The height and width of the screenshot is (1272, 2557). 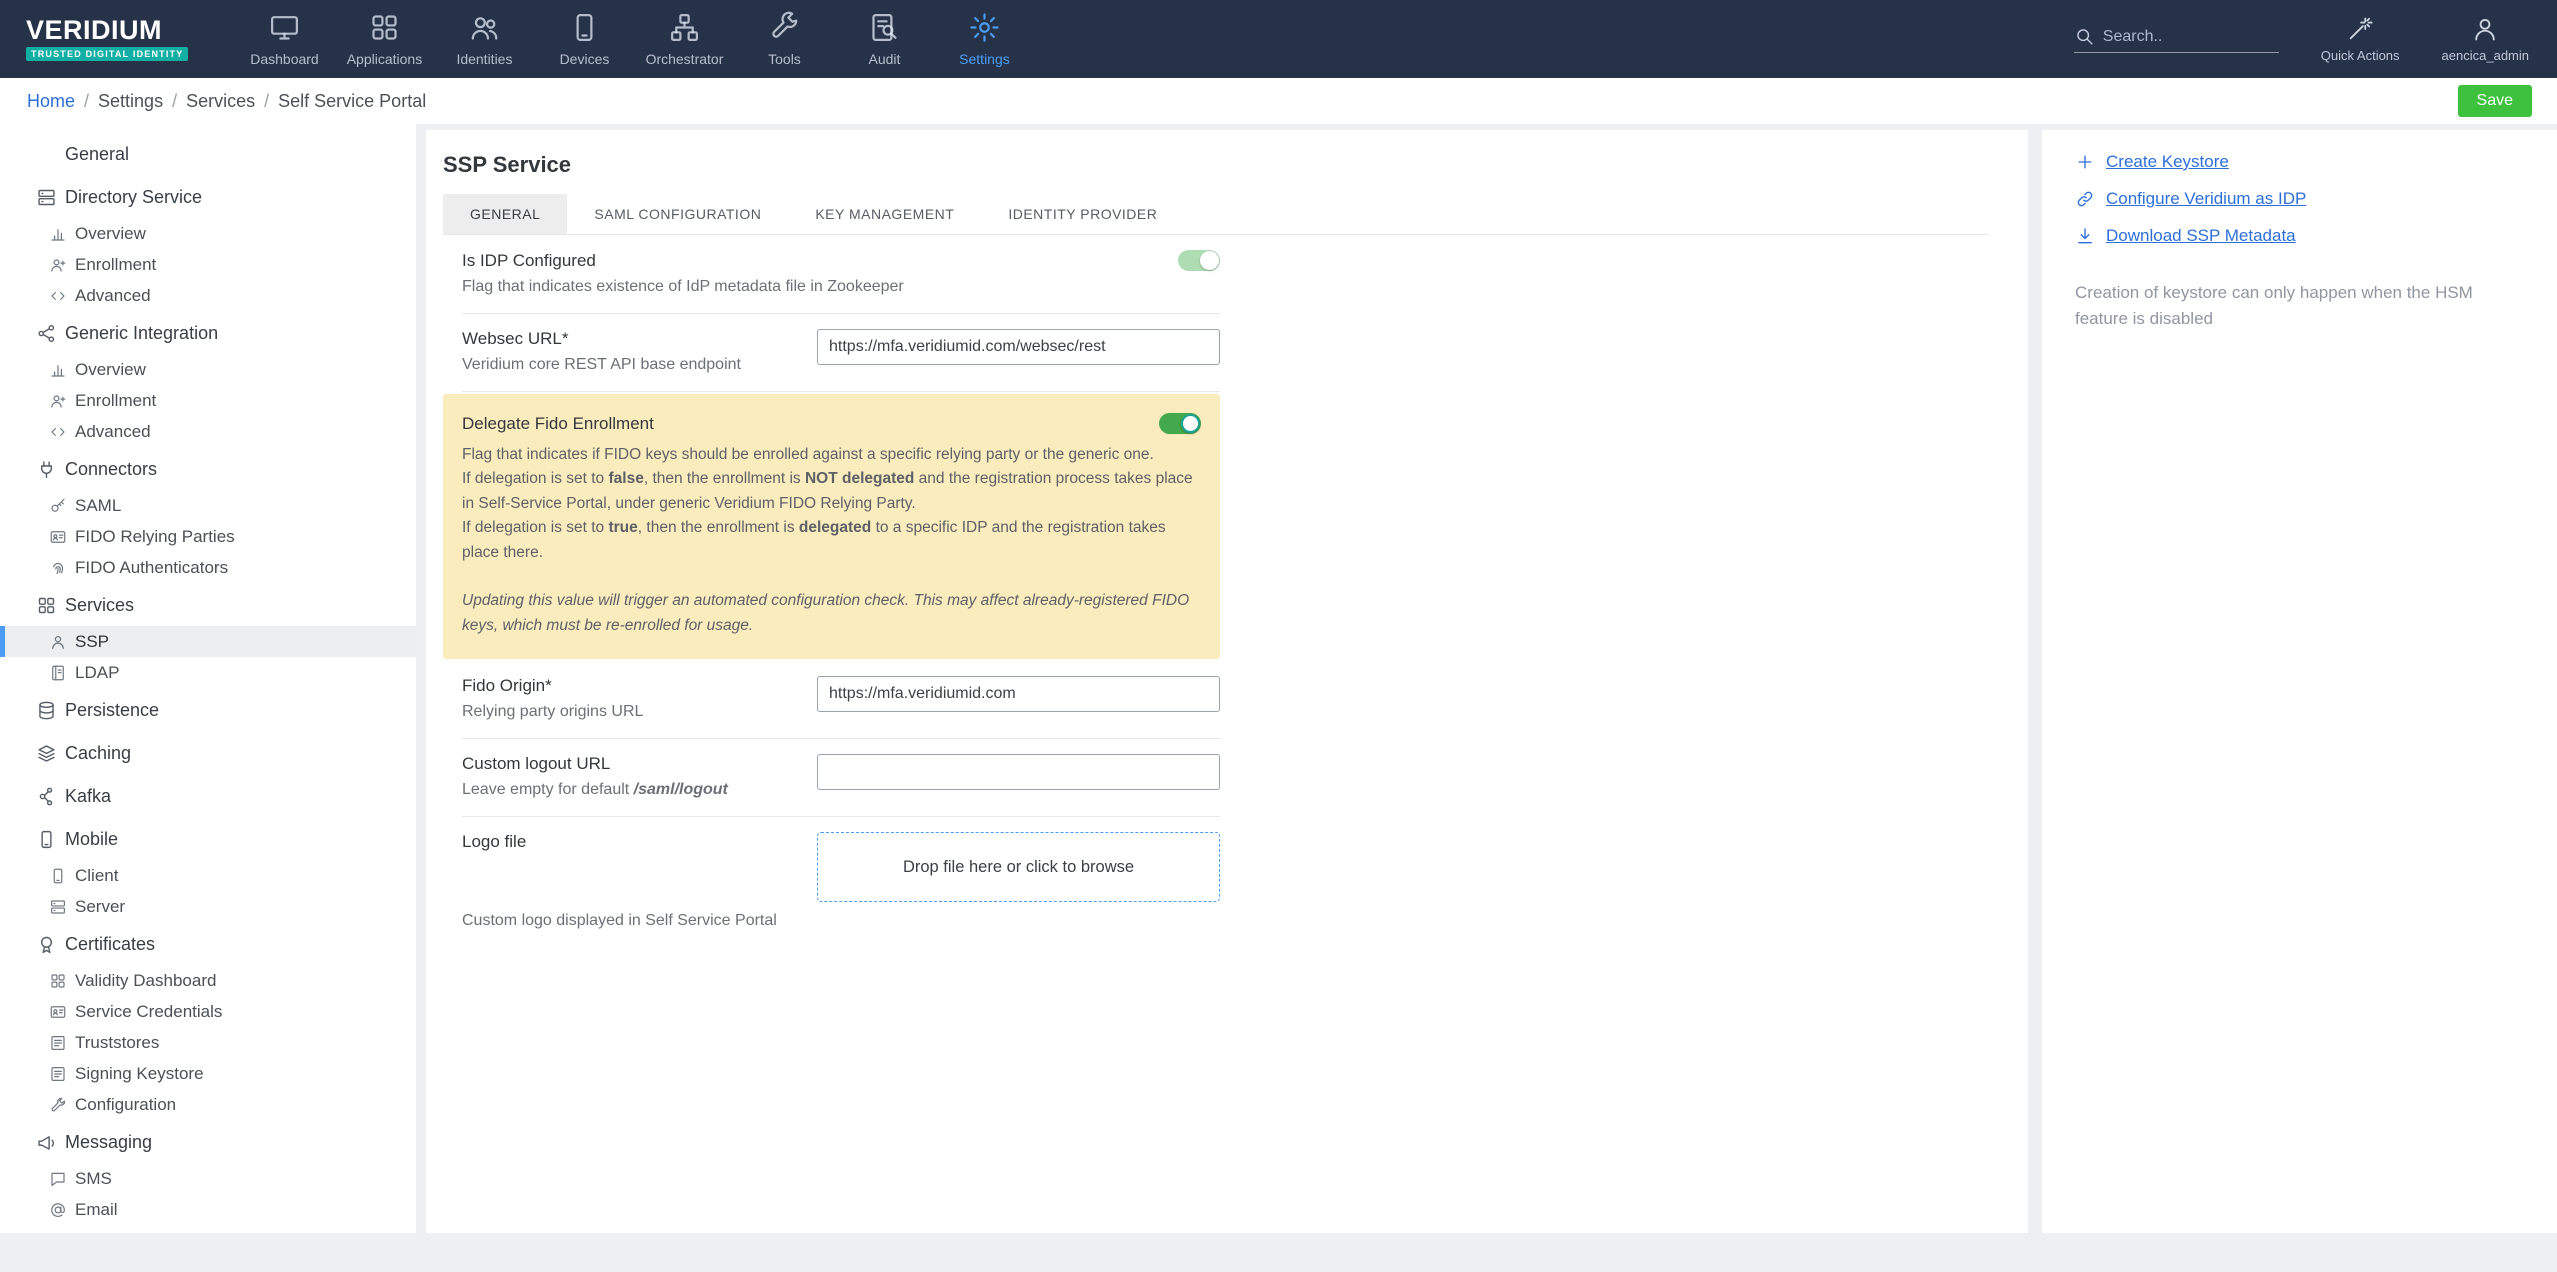 What do you see at coordinates (384, 39) in the screenshot?
I see `nav-applications: Applications` at bounding box center [384, 39].